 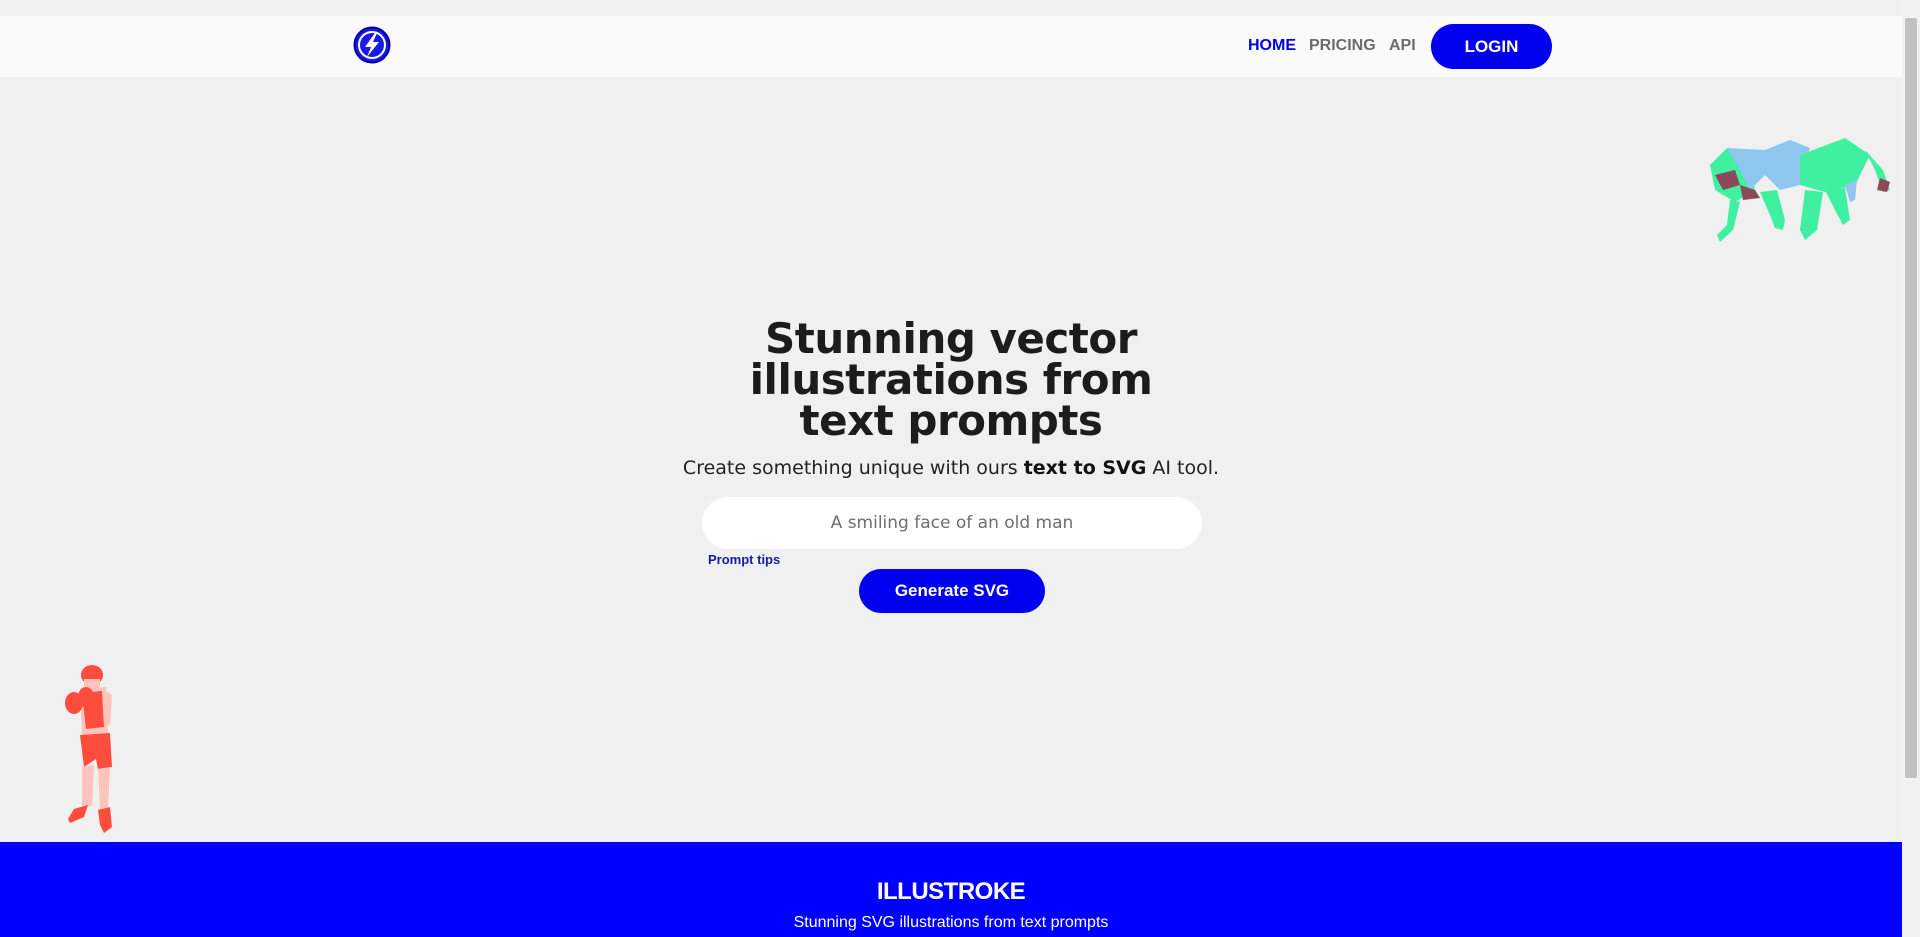 What do you see at coordinates (1491, 46) in the screenshot?
I see `login-button: LOGIN` at bounding box center [1491, 46].